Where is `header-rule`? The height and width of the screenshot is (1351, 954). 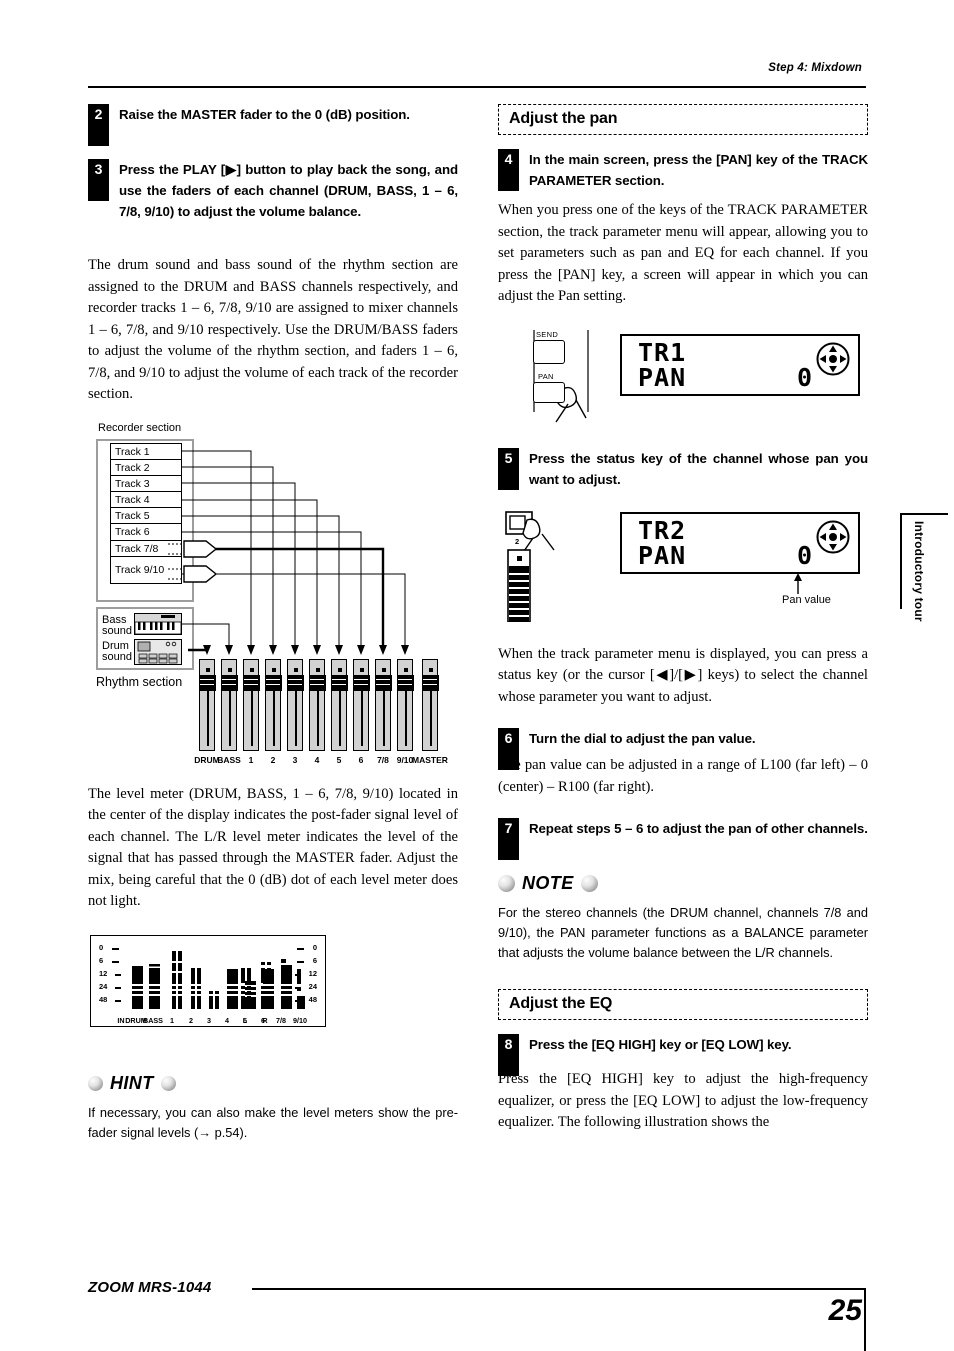
header-rule is located at coordinates (477, 87).